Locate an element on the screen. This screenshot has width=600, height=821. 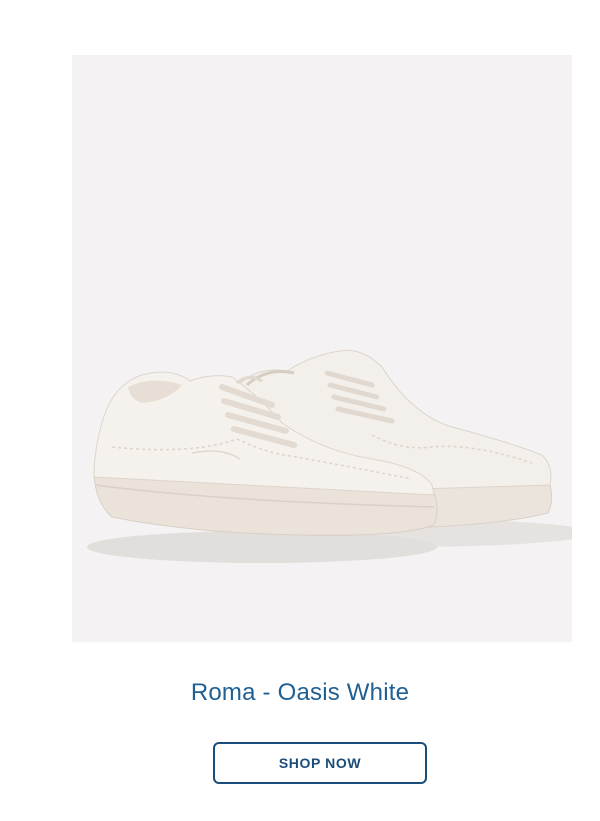
shop-now-button: SHOP NOW is located at coordinates (320, 763).